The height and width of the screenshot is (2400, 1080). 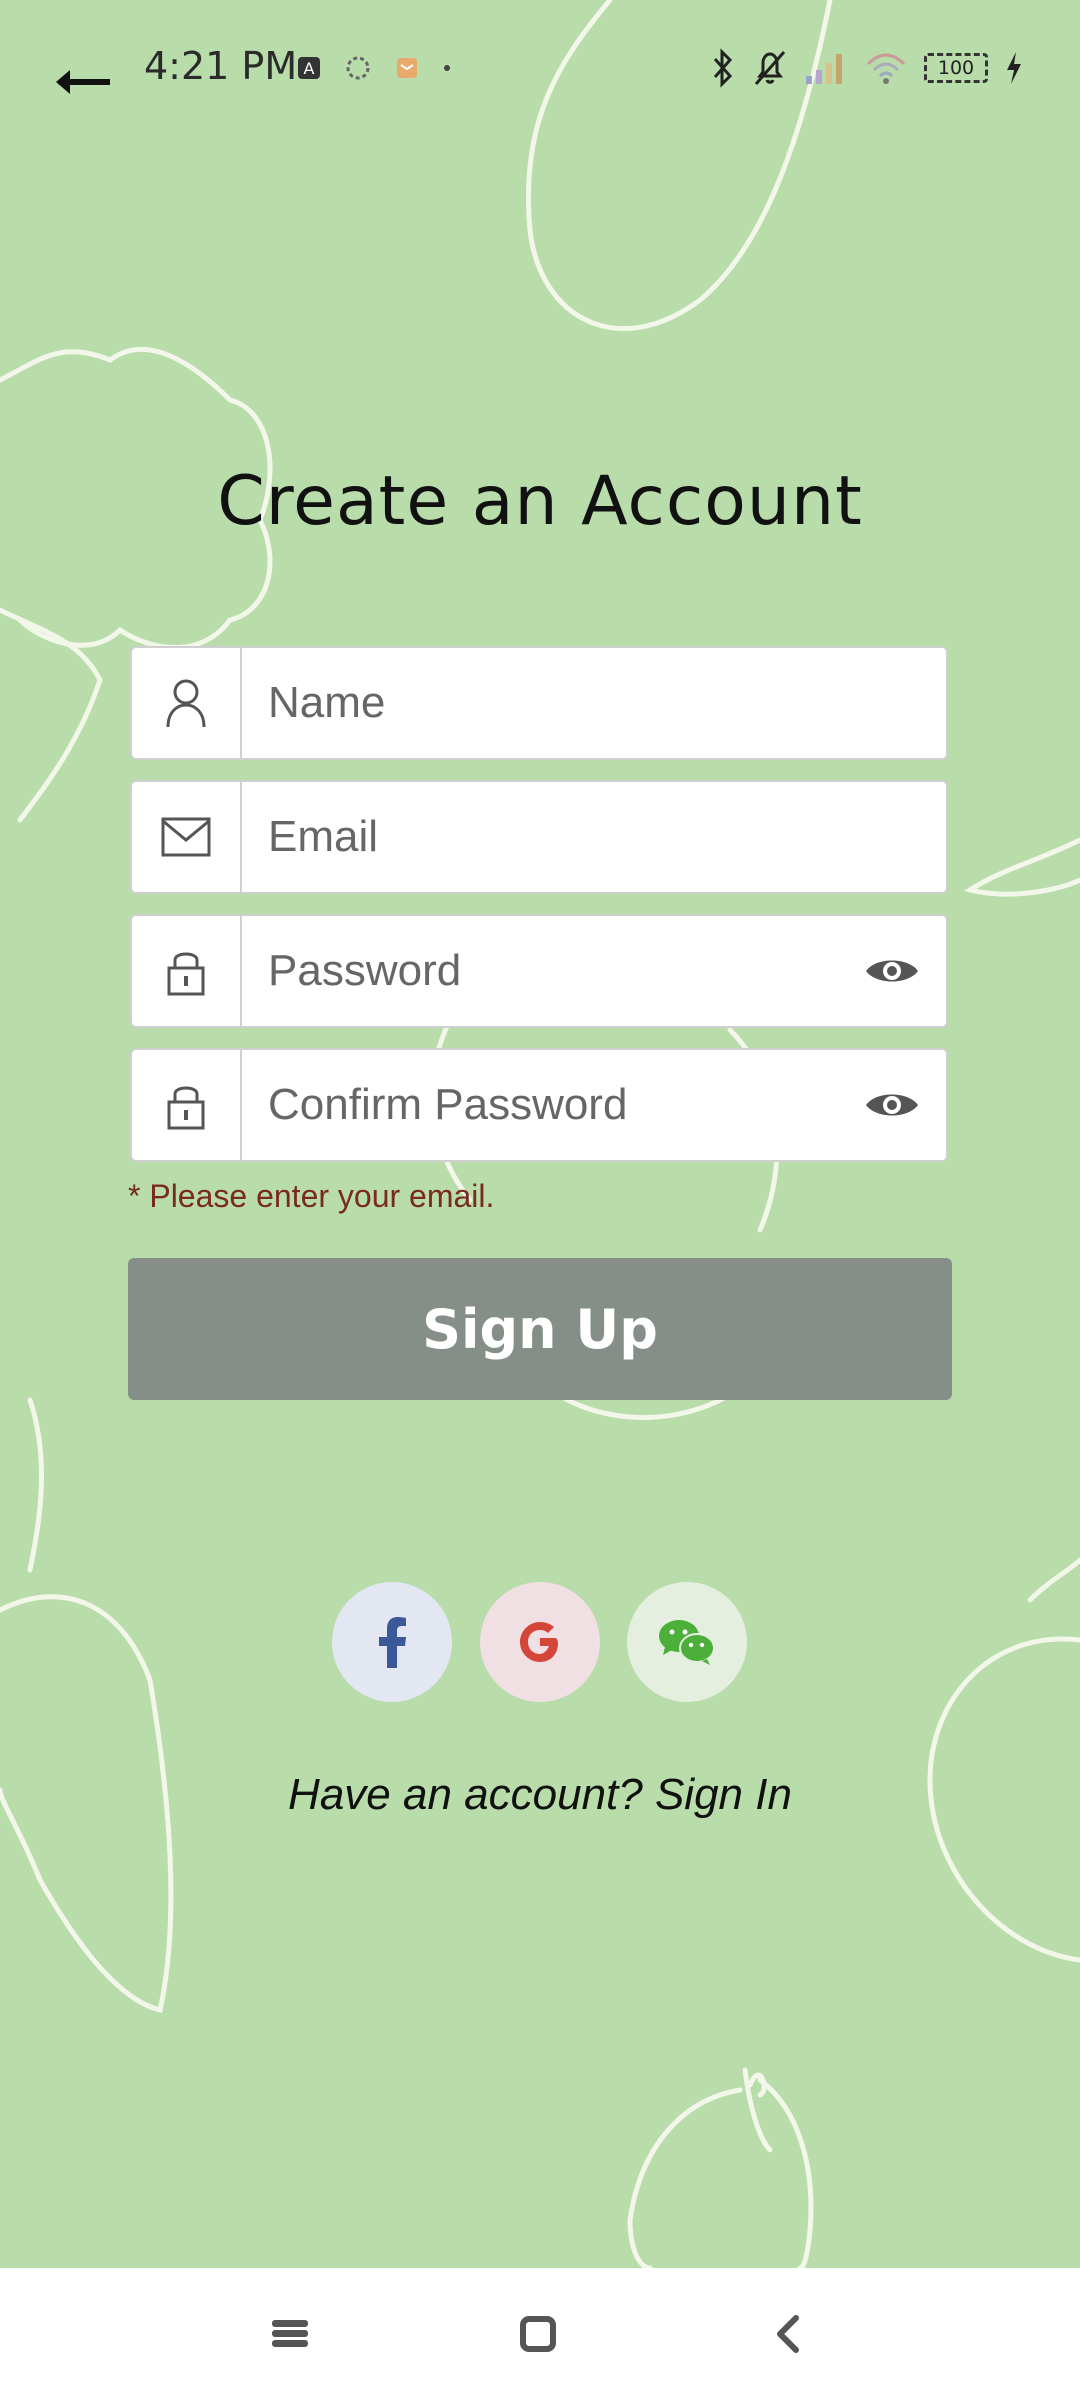 I want to click on menu-icon, so click(x=290, y=2333).